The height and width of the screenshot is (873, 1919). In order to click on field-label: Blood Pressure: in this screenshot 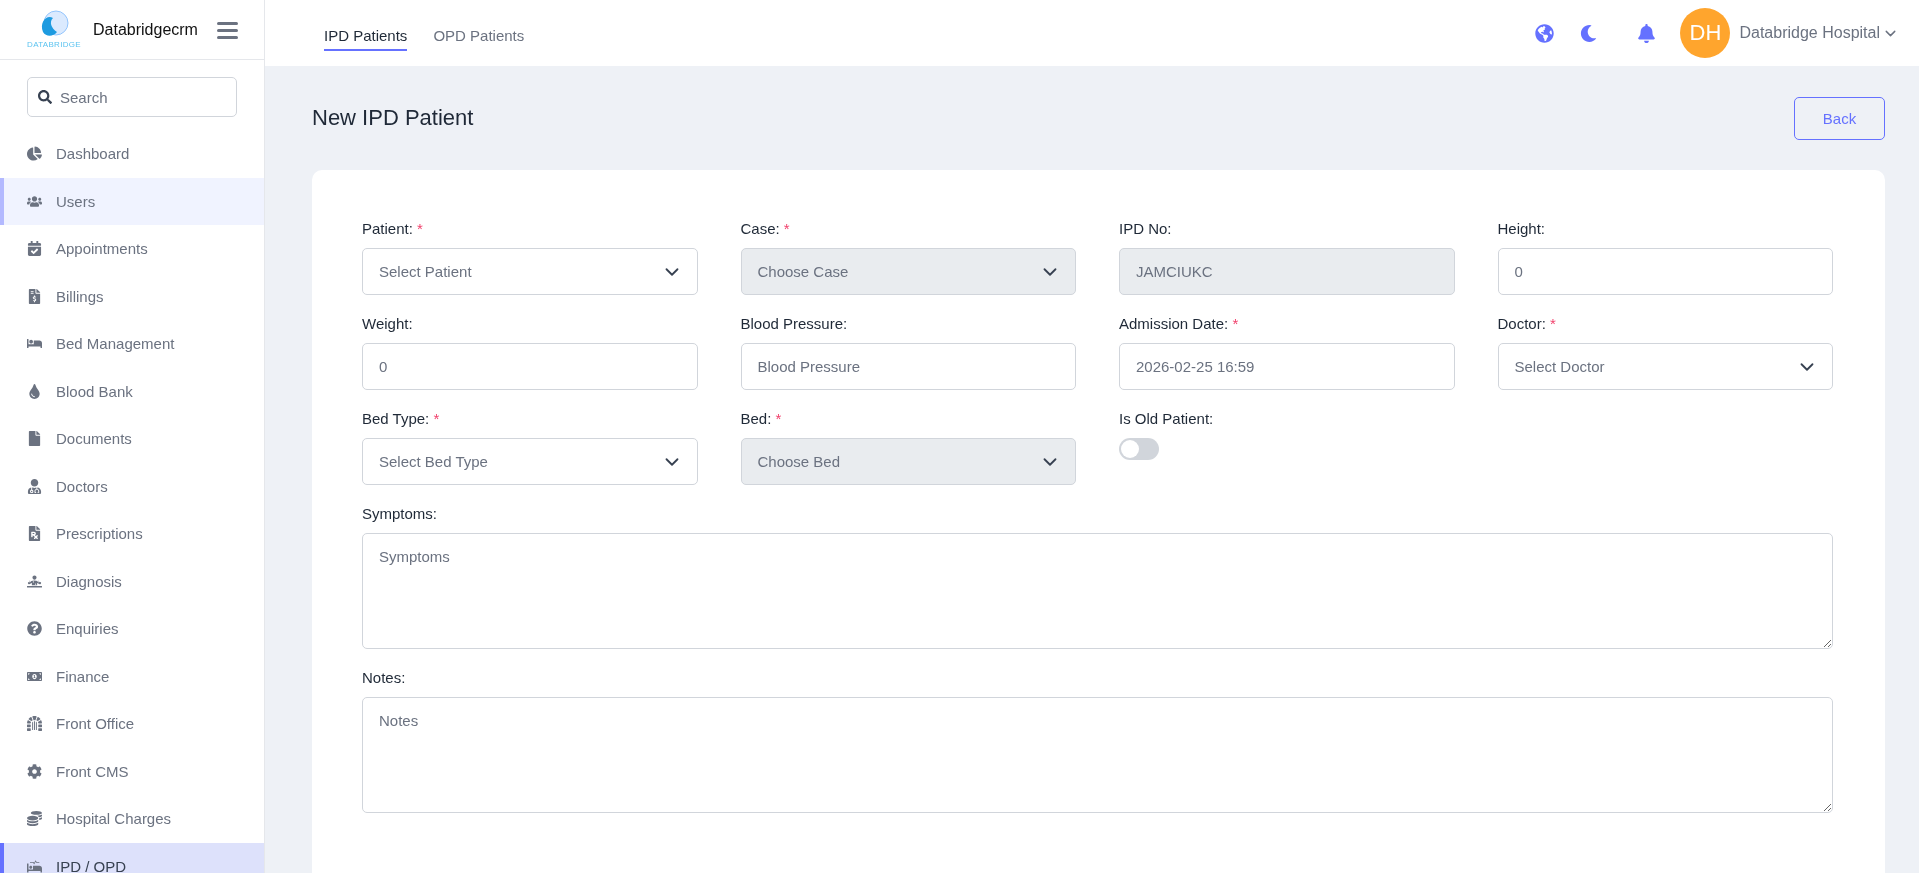, I will do `click(794, 324)`.